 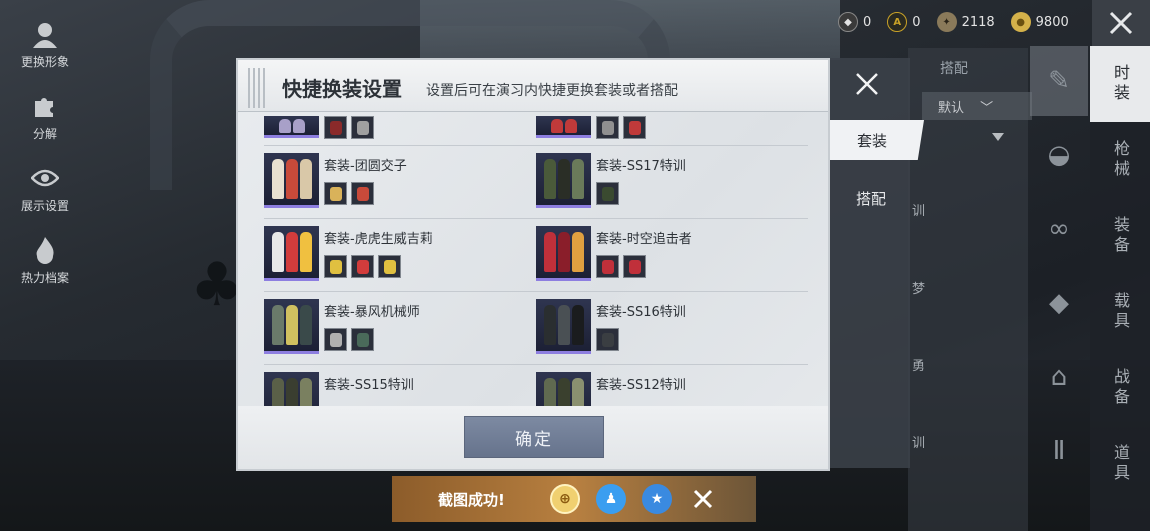 I want to click on currency-bar: ◆ 0 A 0 ✦ 2118 ● 9800, so click(x=953, y=22).